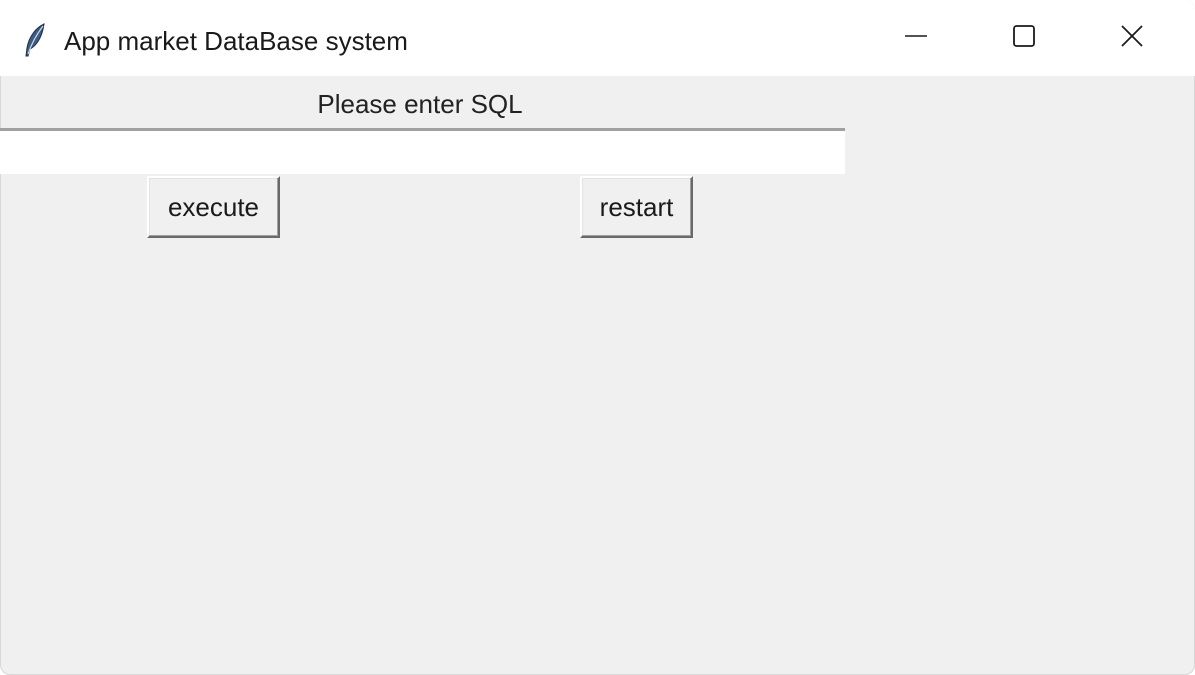 This screenshot has height=675, width=1195. I want to click on window-title: App market DataBase system, so click(236, 41).